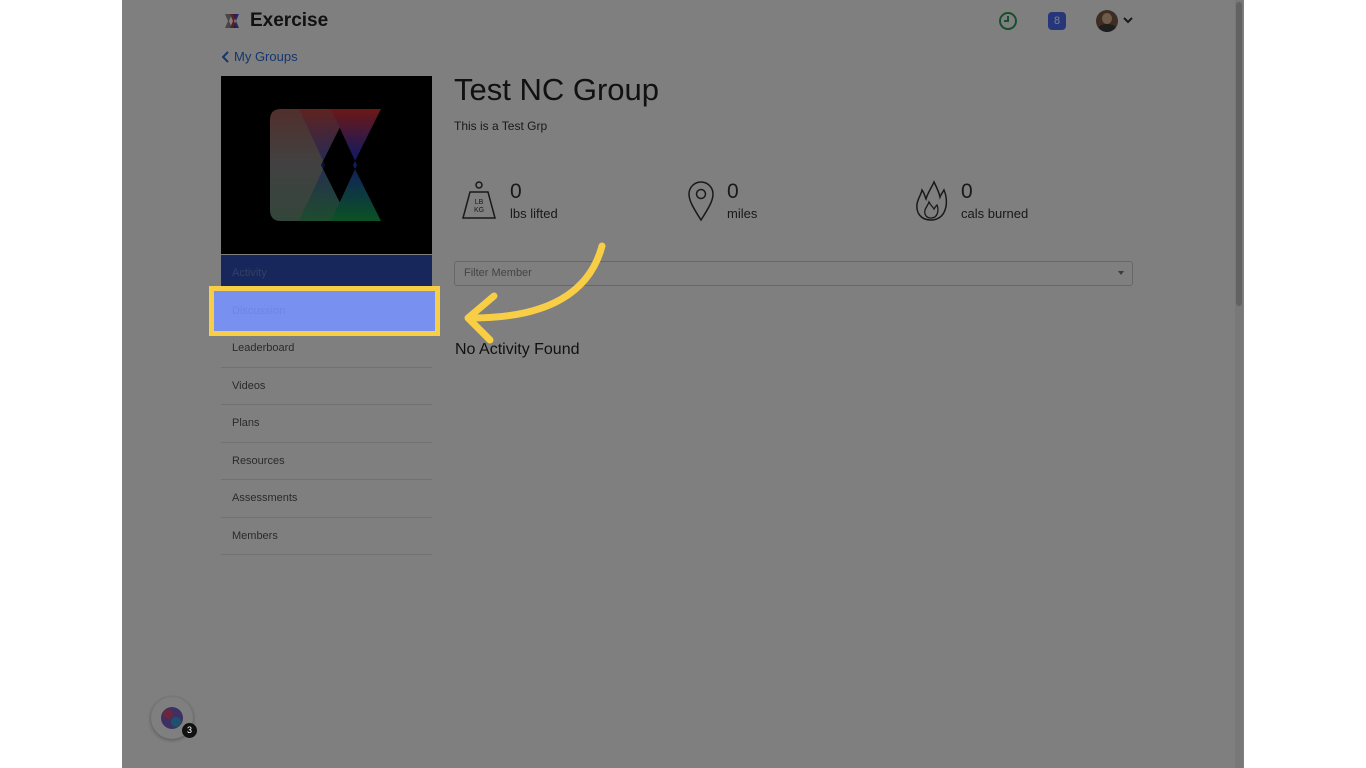  I want to click on arrow-pointer-icon, so click(535, 293).